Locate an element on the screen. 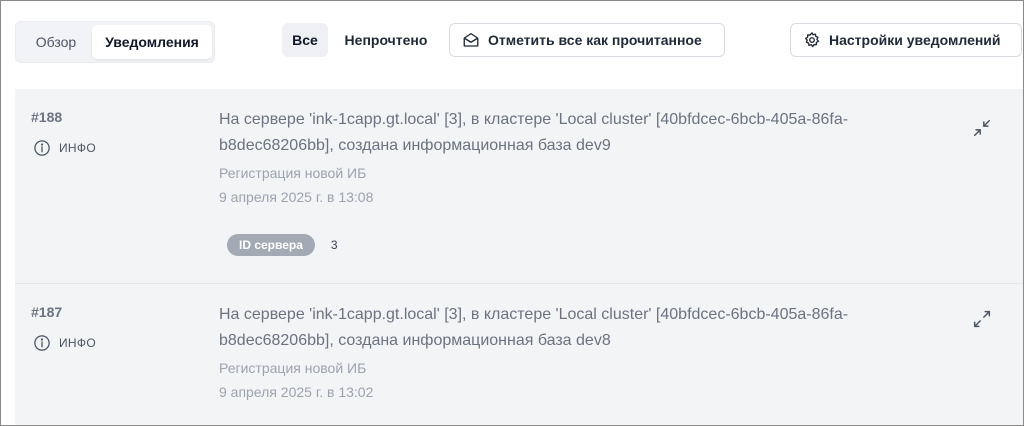 The width and height of the screenshot is (1024, 426). mark-all-read-button: Отметить все как прочитанное is located at coordinates (587, 40).